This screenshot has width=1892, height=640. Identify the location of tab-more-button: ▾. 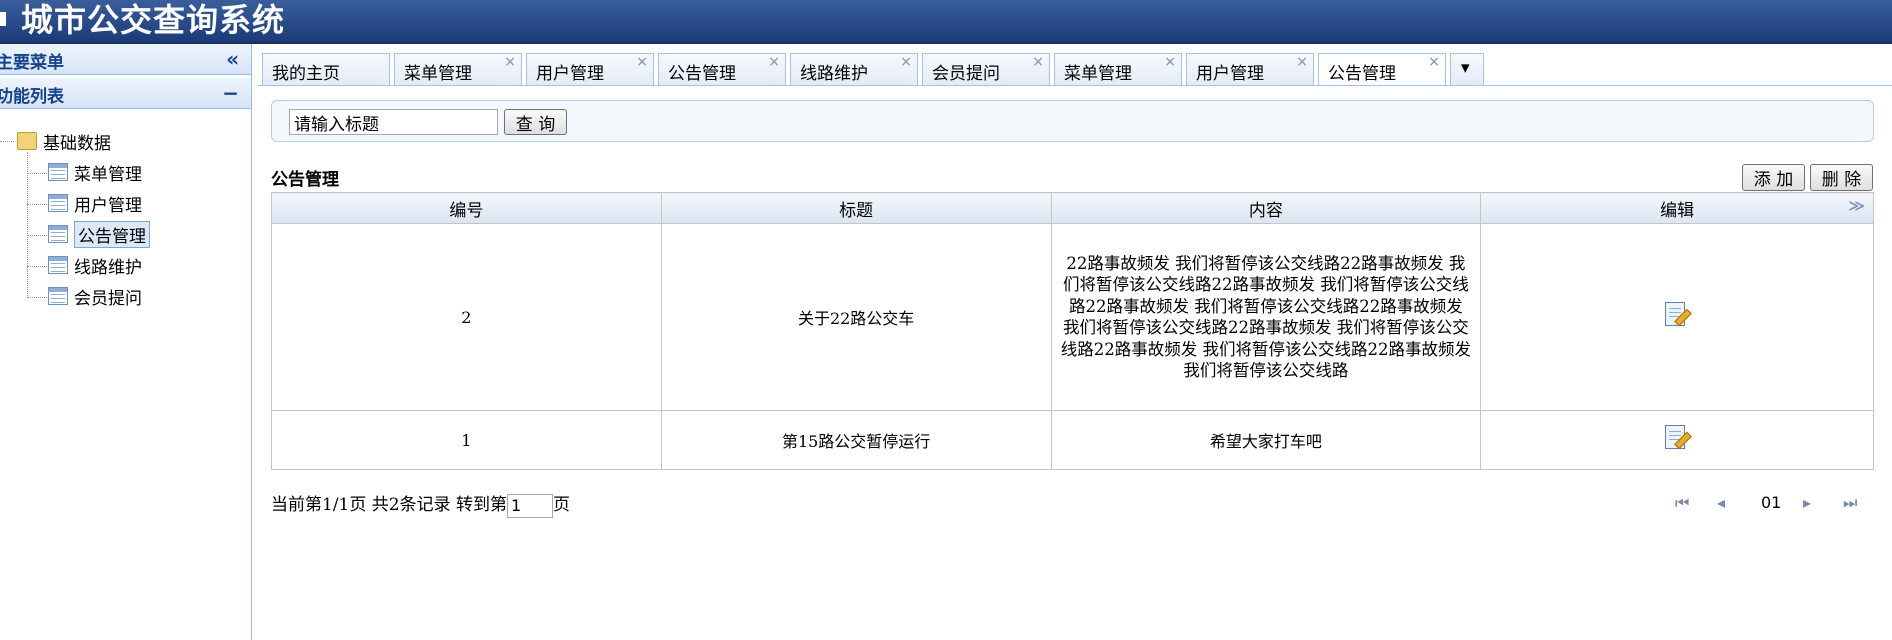
(1467, 69).